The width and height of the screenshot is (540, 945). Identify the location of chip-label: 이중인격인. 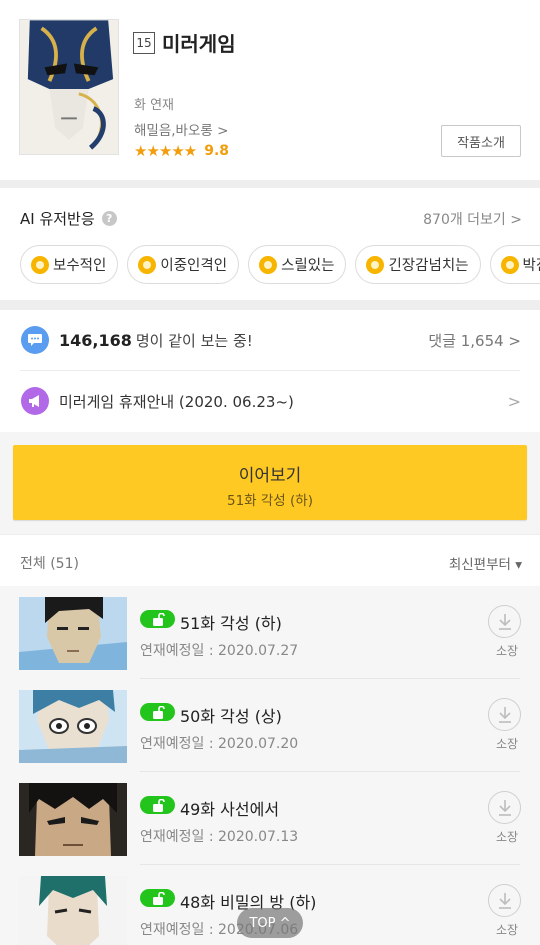
(194, 266).